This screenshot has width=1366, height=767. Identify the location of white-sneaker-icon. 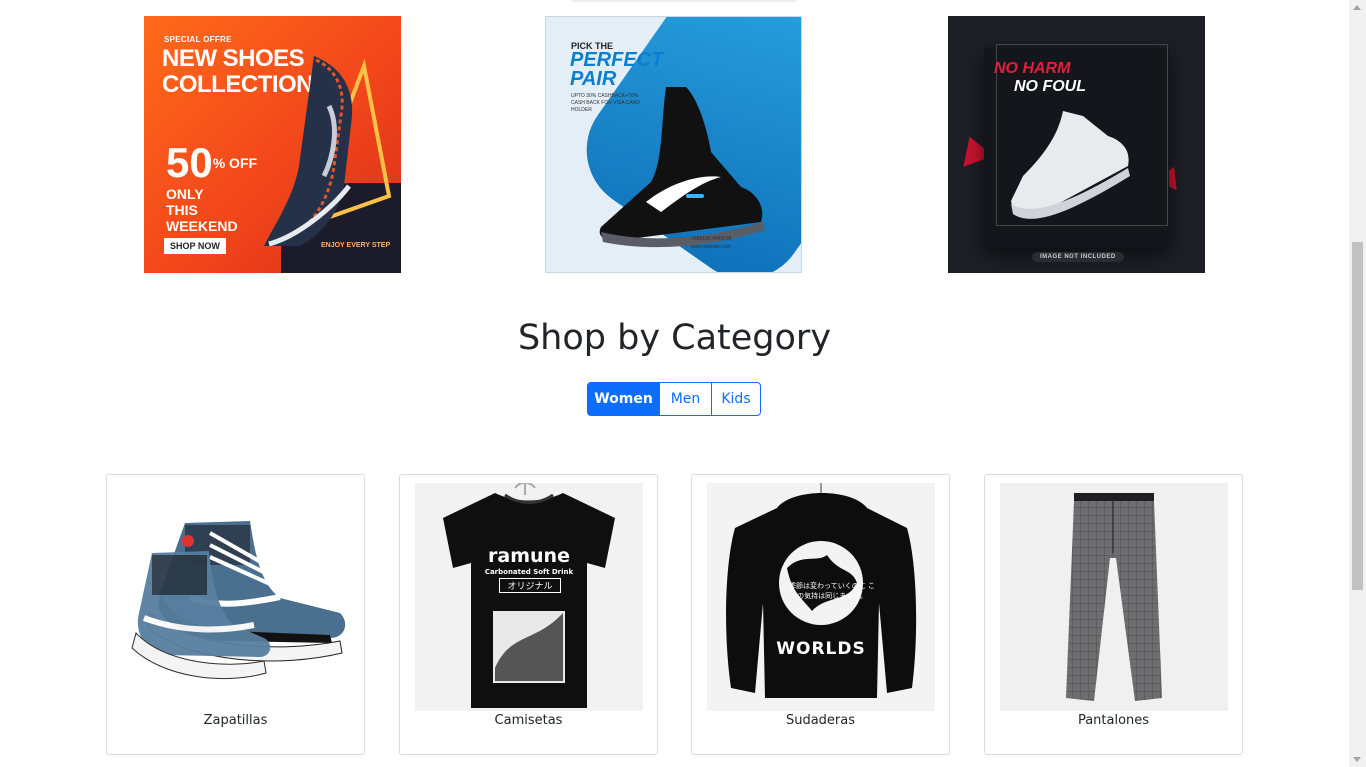
(1070, 165).